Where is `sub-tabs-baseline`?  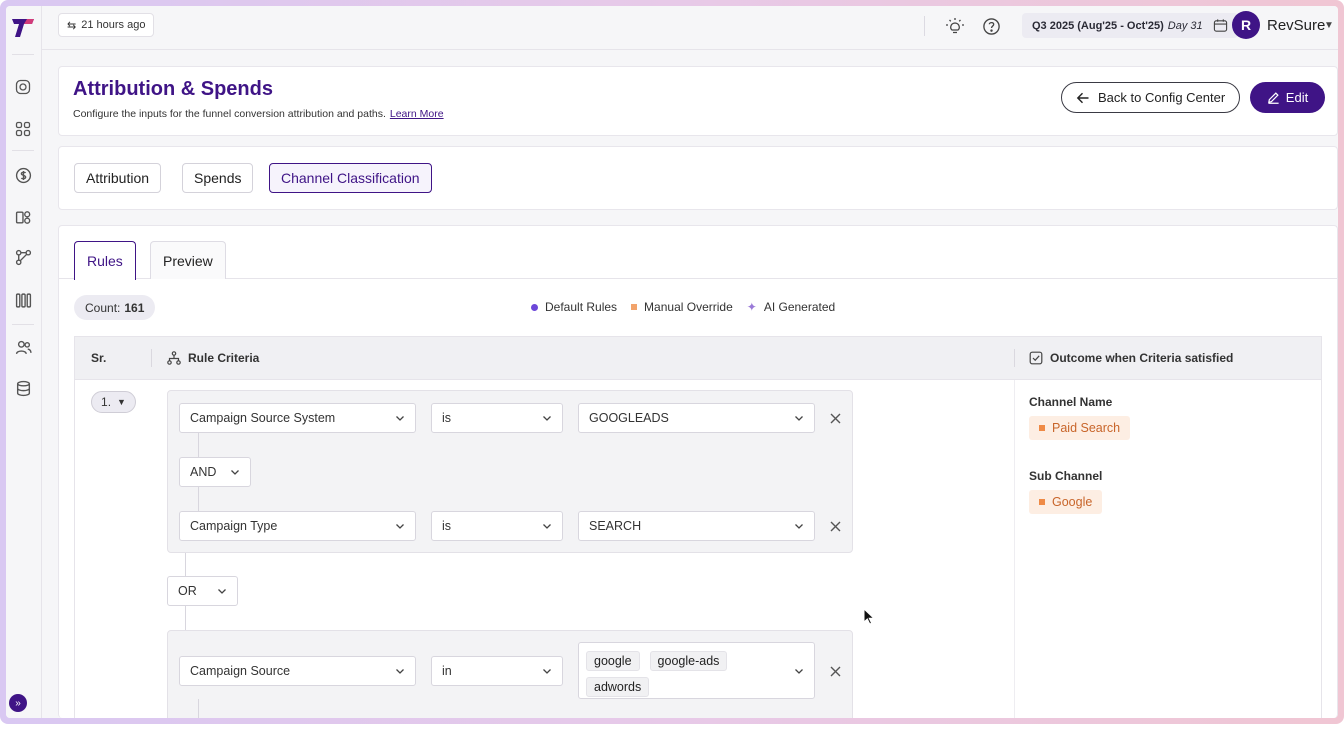 sub-tabs-baseline is located at coordinates (698, 278).